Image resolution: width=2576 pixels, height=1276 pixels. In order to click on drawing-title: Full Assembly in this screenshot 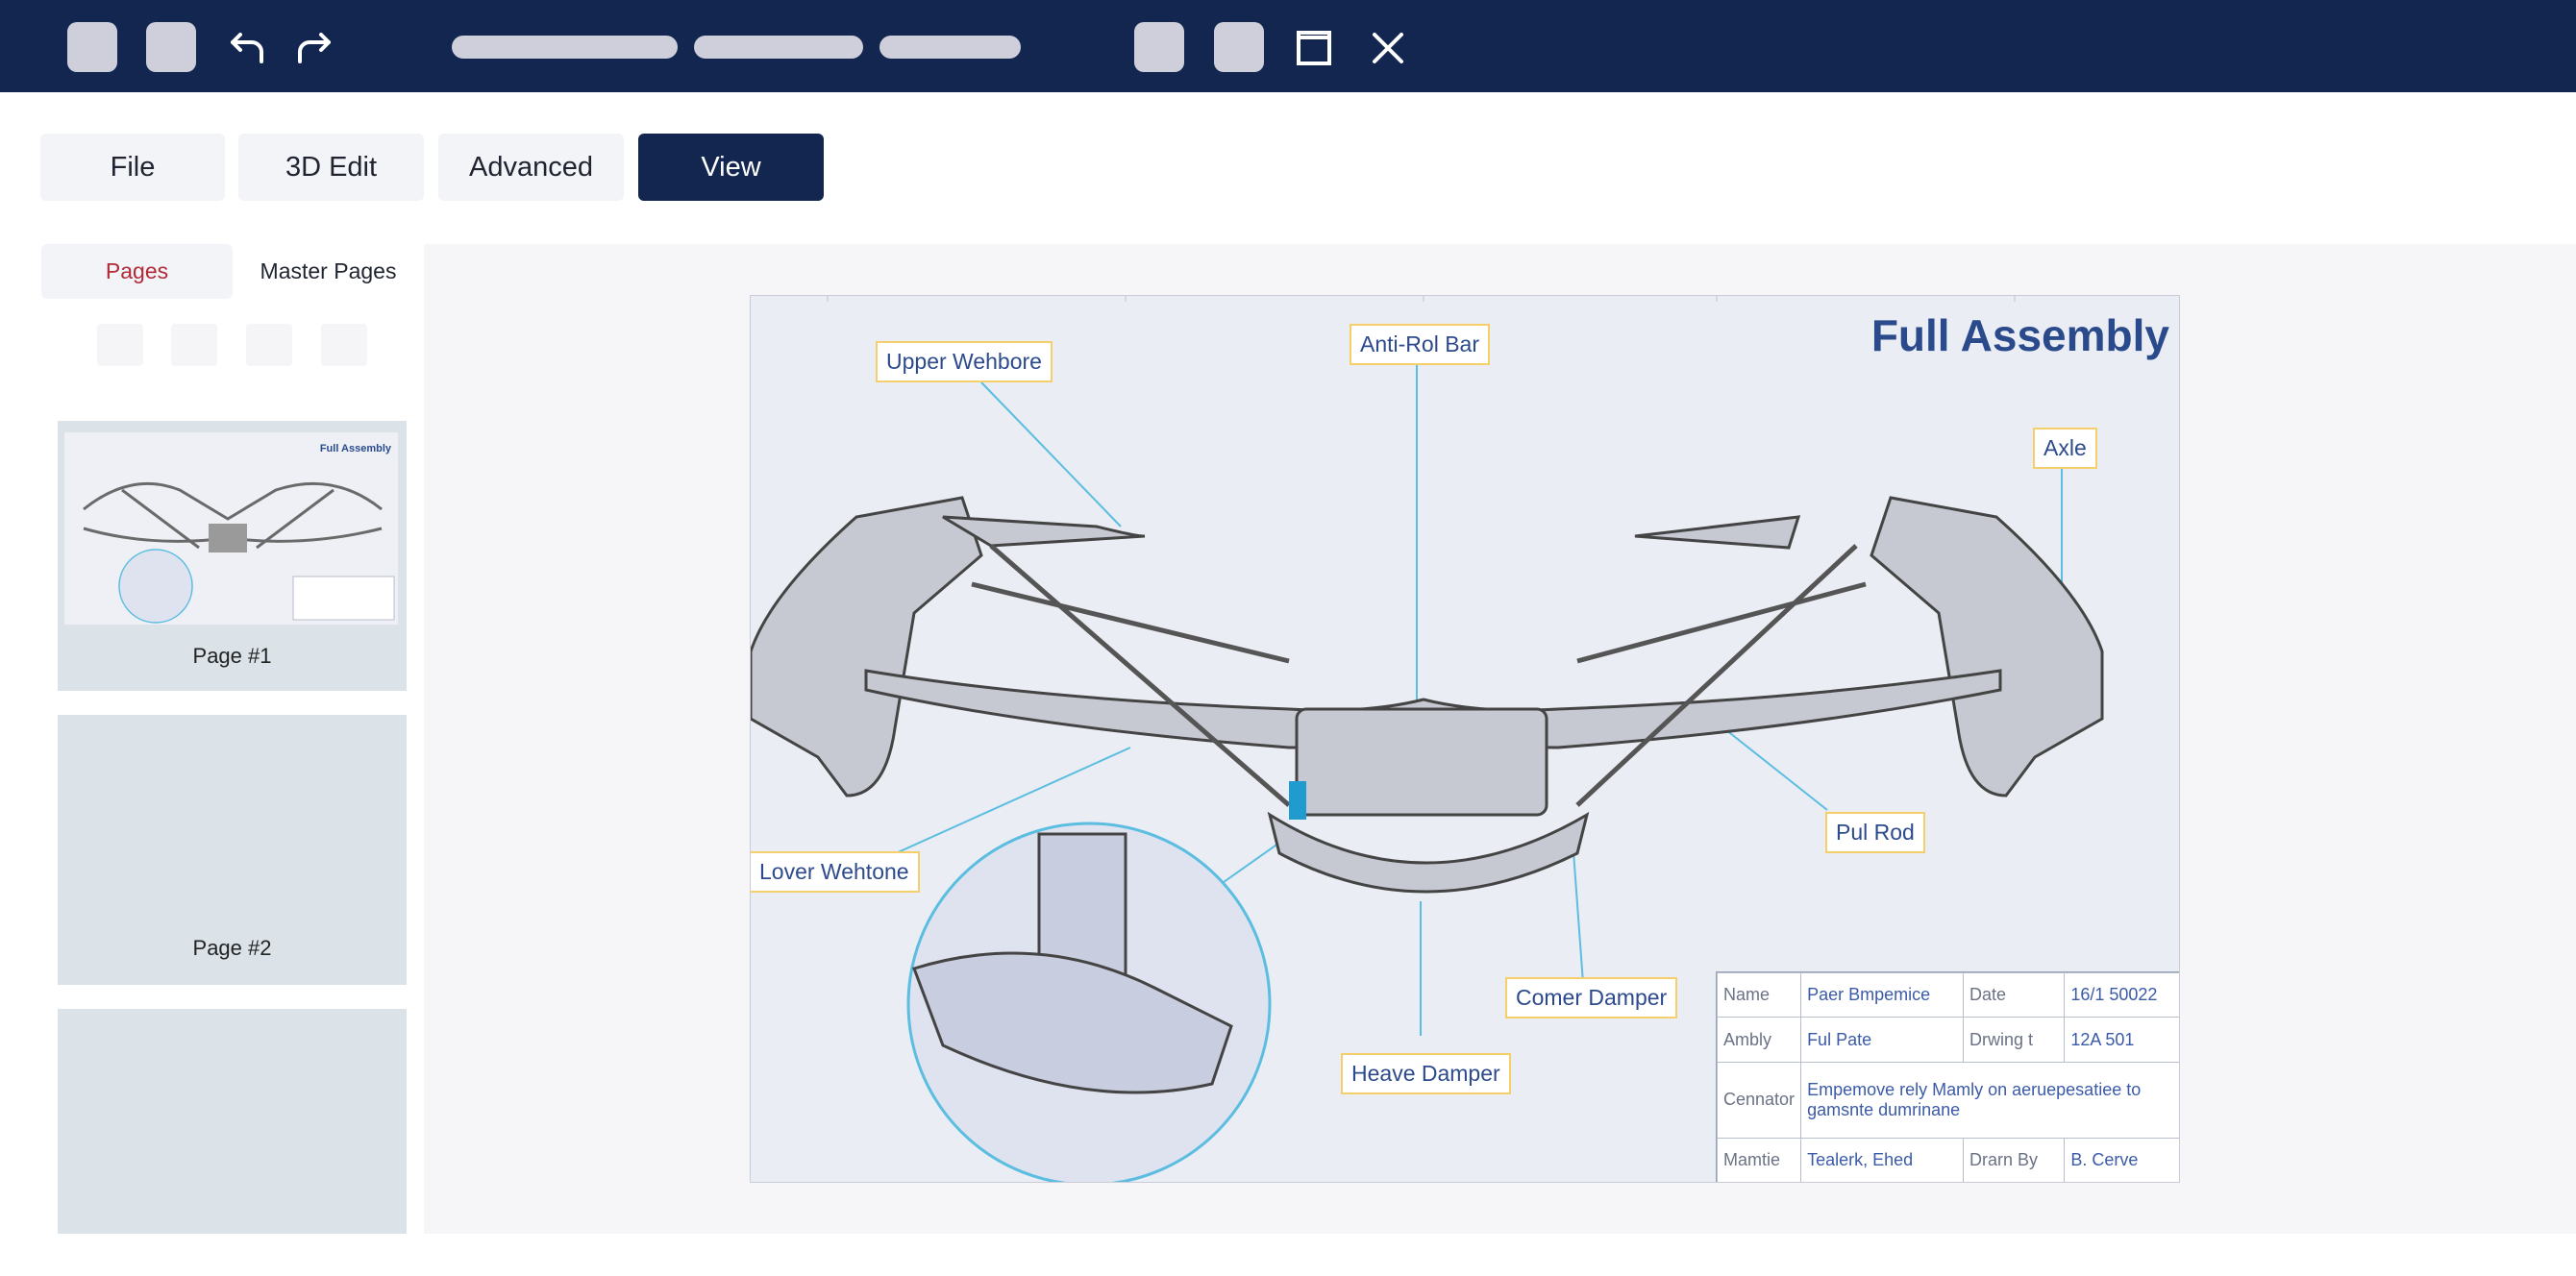, I will do `click(2019, 335)`.